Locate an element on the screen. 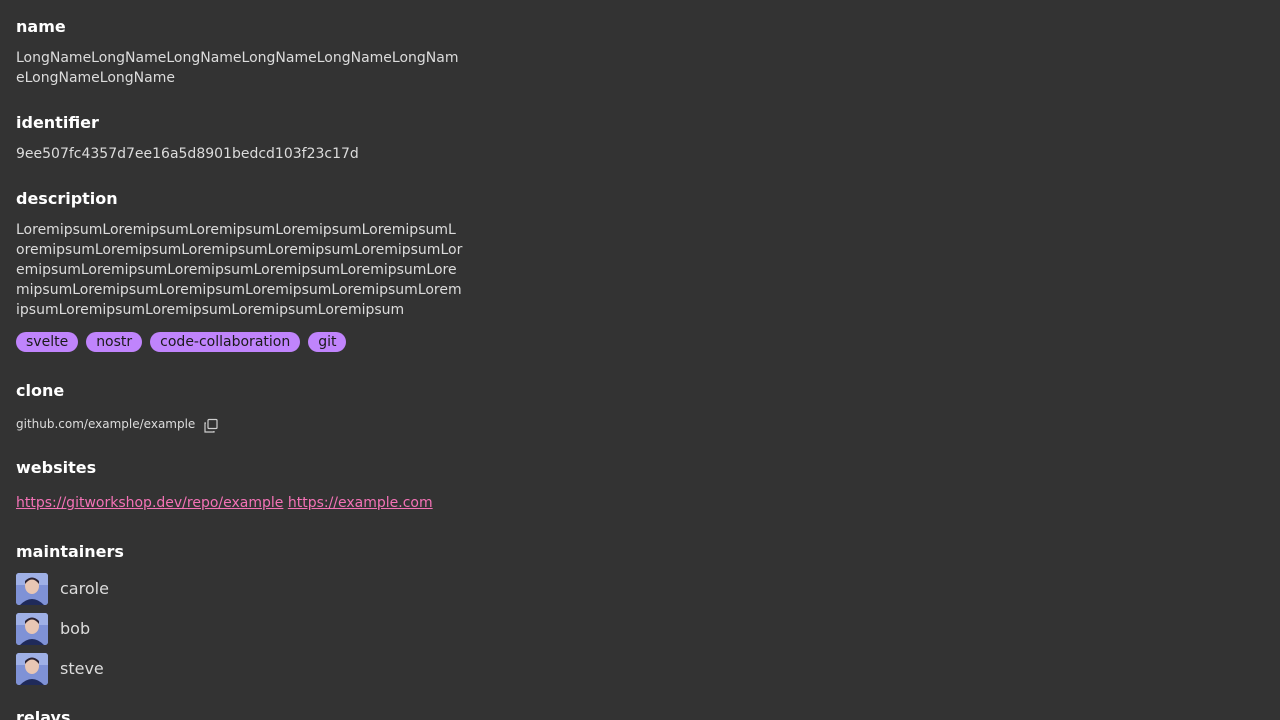 The height and width of the screenshot is (720, 1280). maintainer-item: carole is located at coordinates (62, 589).